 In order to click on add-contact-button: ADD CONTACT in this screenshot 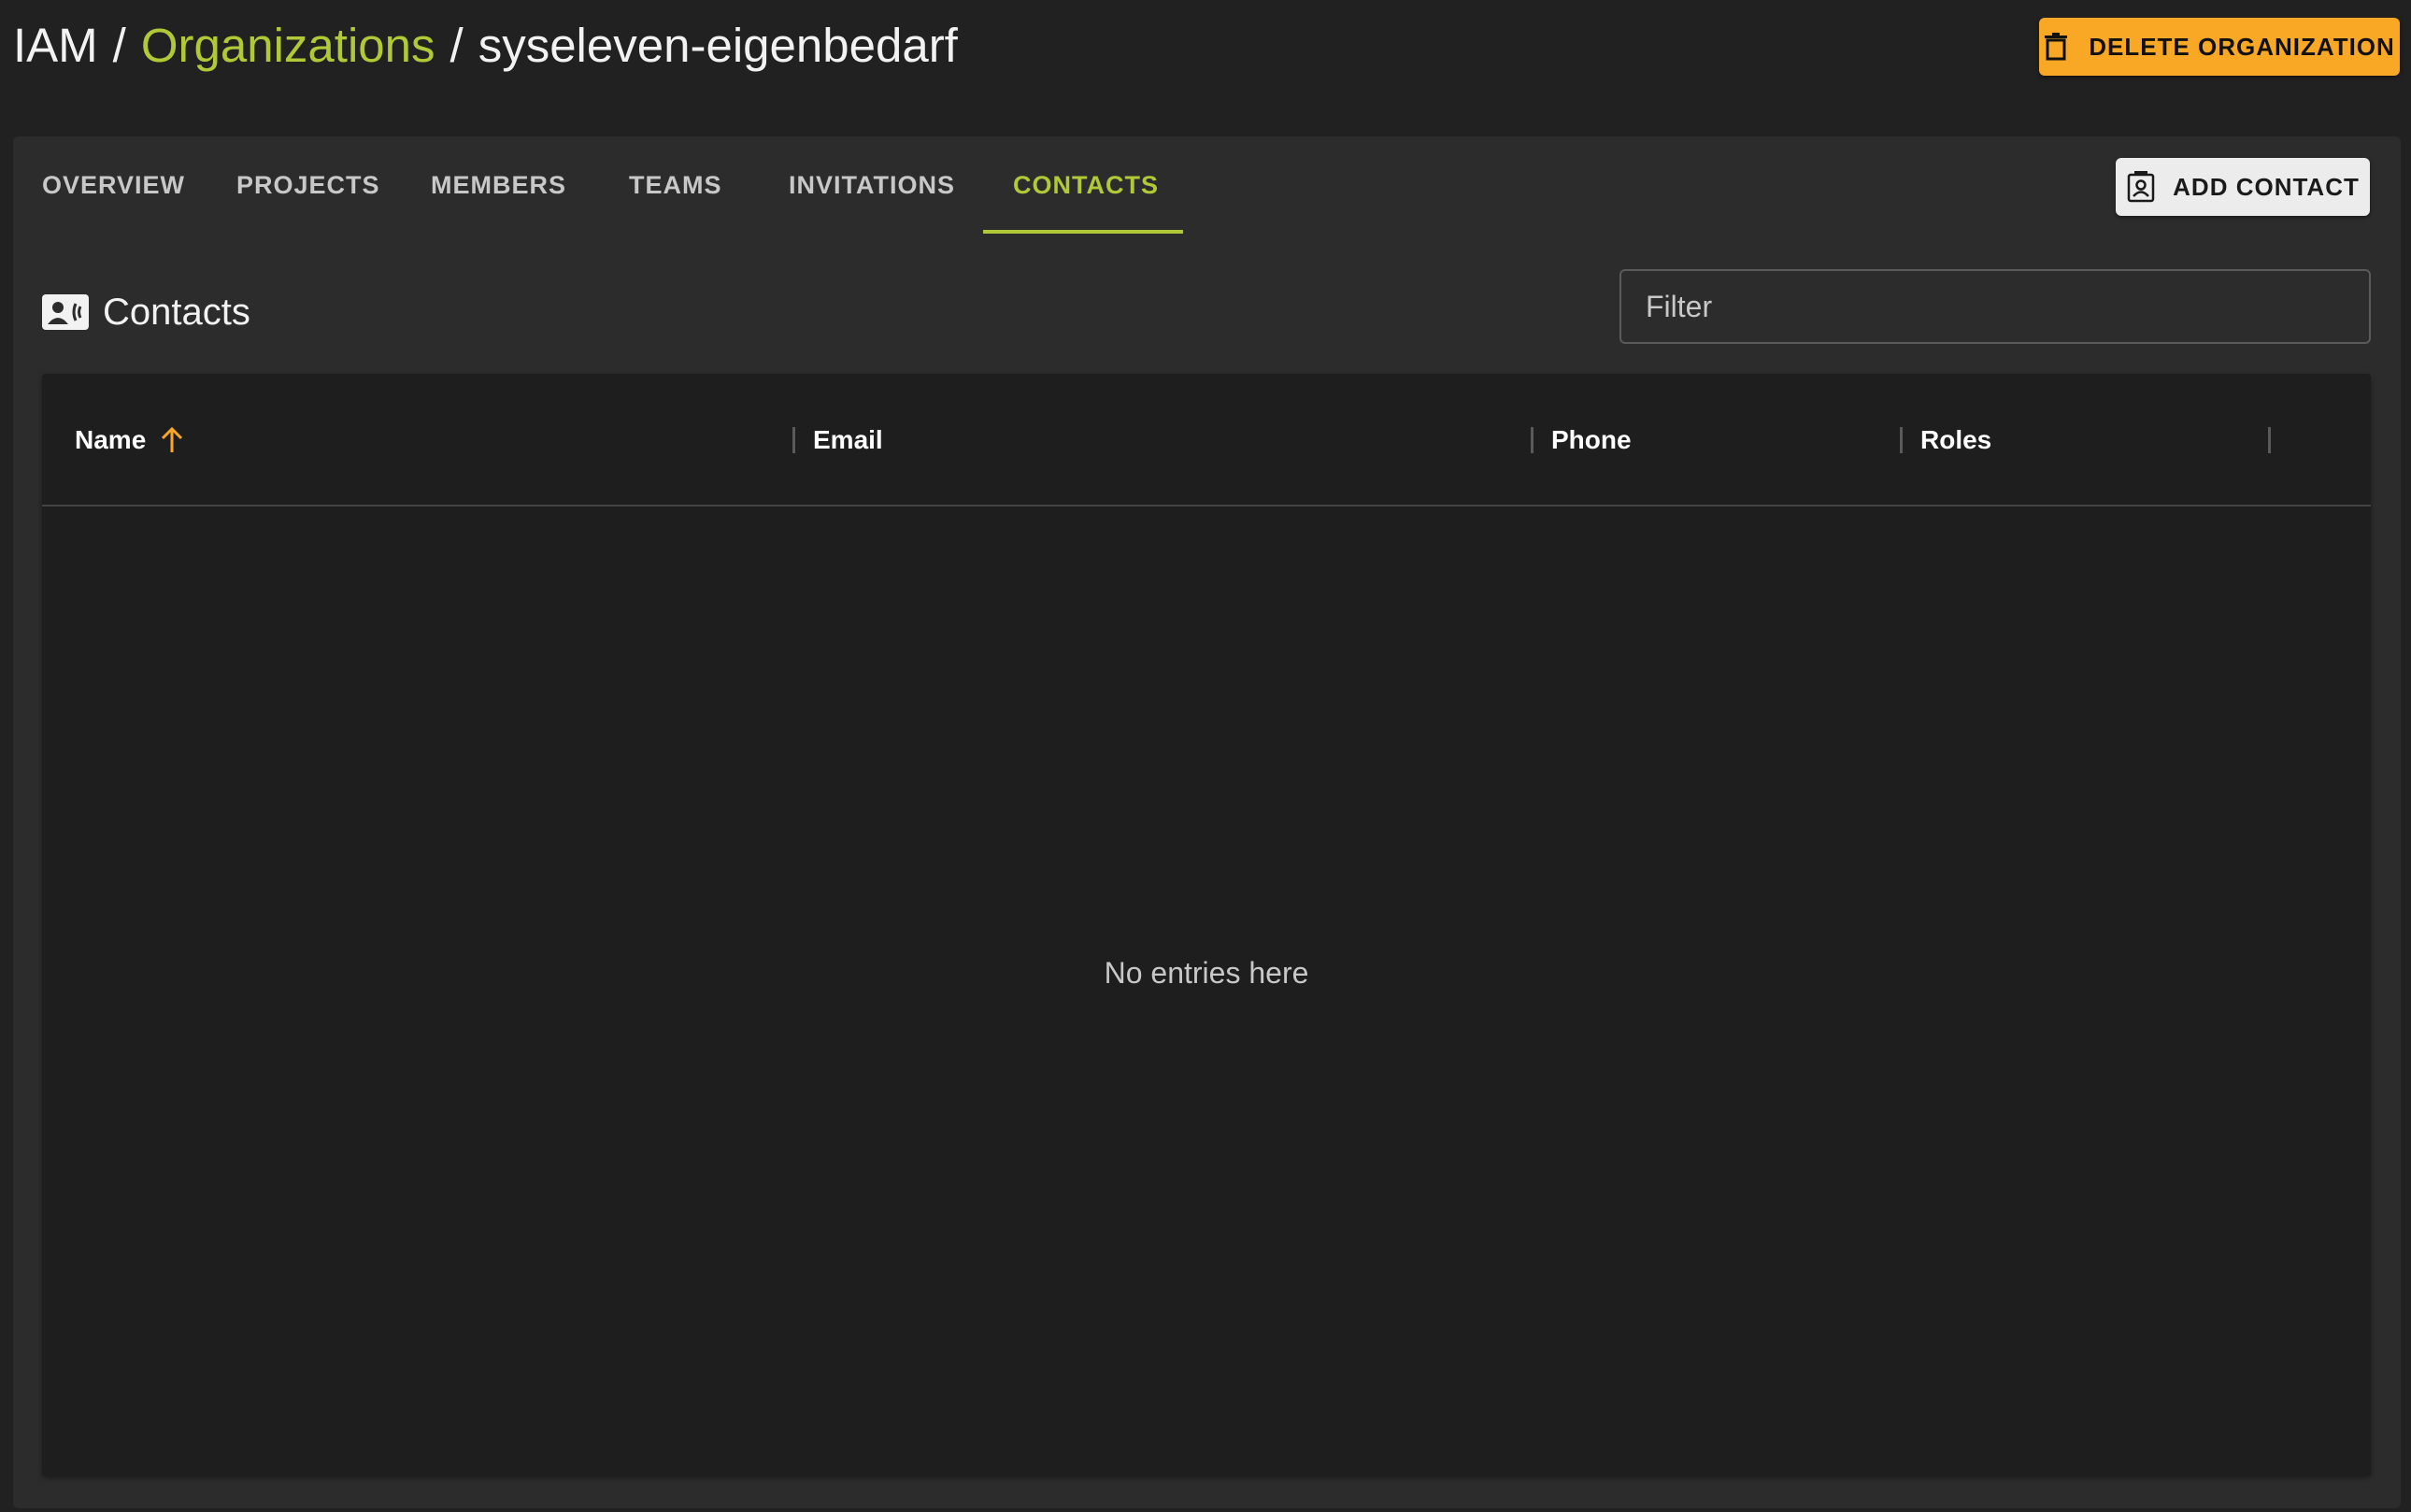, I will do `click(2243, 187)`.